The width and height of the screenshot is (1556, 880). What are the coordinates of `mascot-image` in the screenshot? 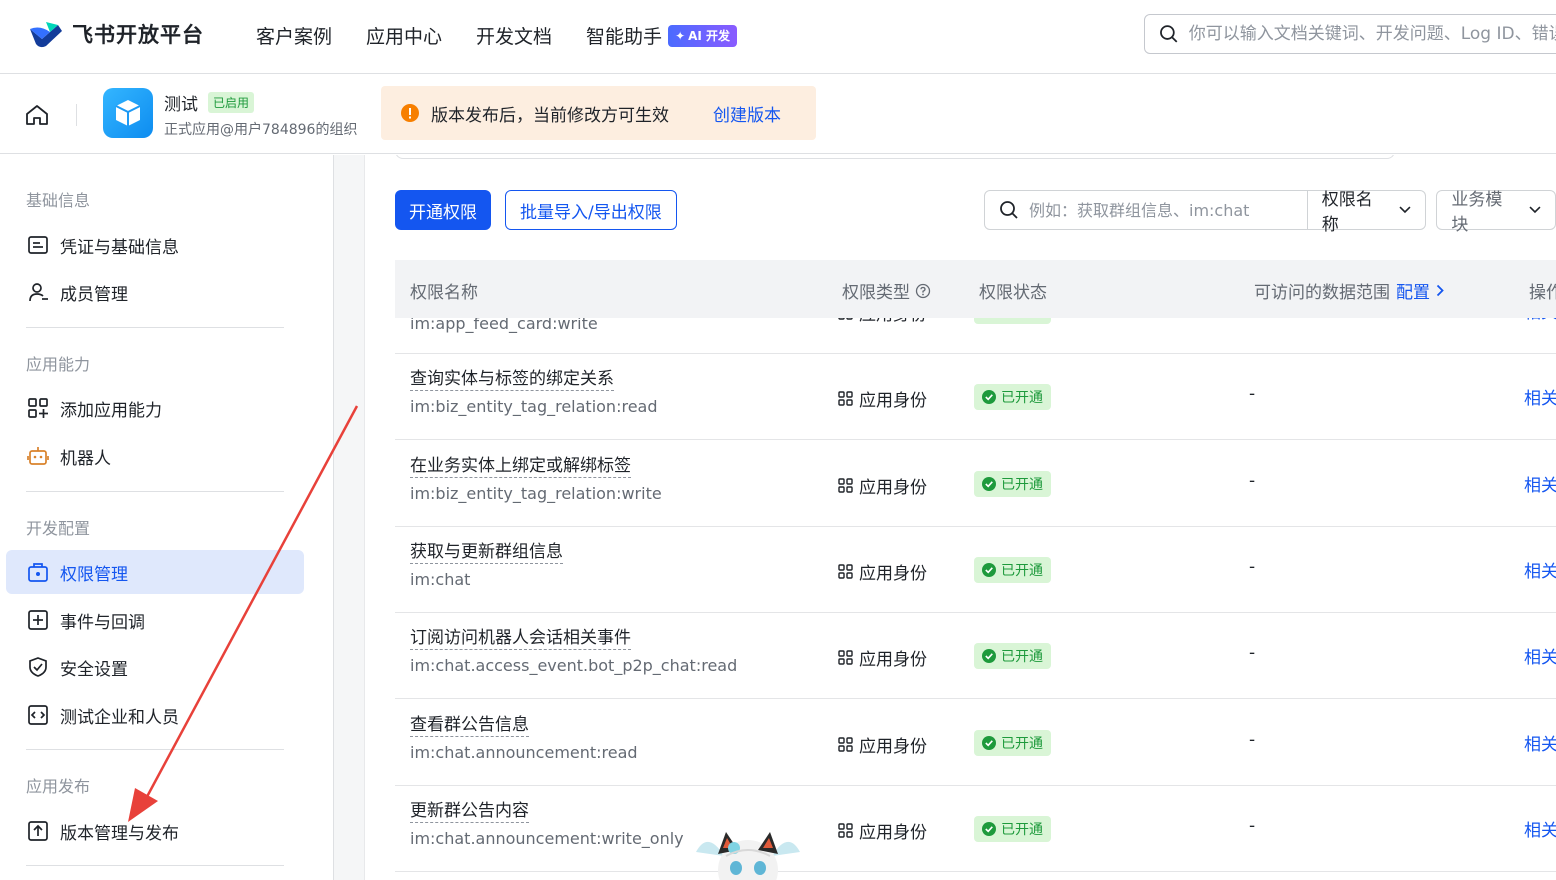 It's located at (748, 856).